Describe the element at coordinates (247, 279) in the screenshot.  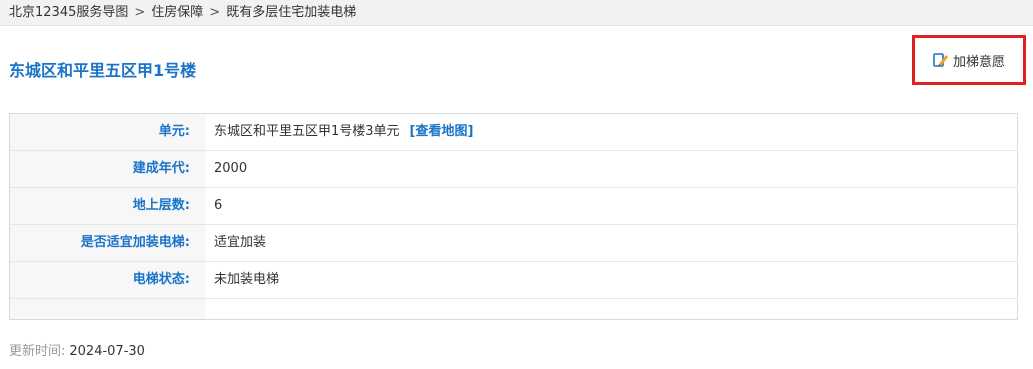
I see `info-value: 未加装电梯` at that location.